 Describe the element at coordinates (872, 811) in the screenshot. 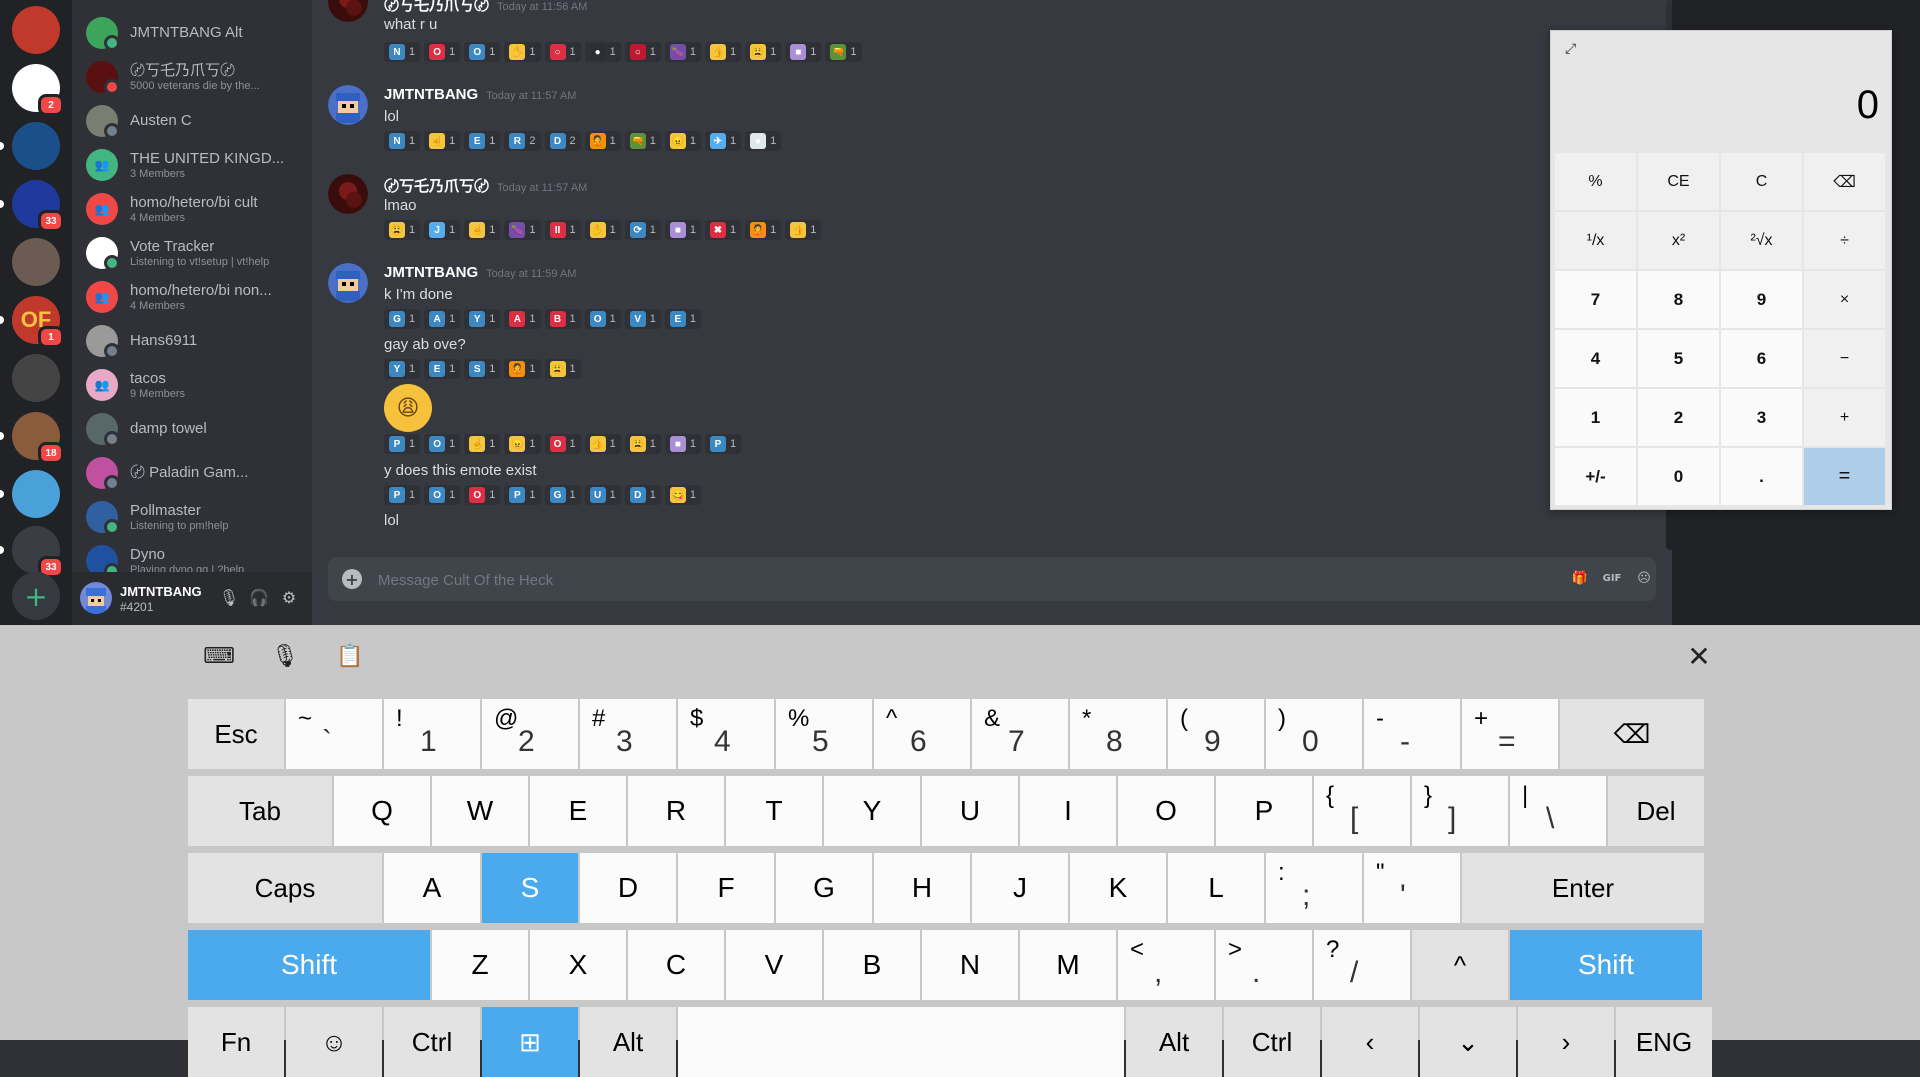

I see `key-y: Y` at that location.